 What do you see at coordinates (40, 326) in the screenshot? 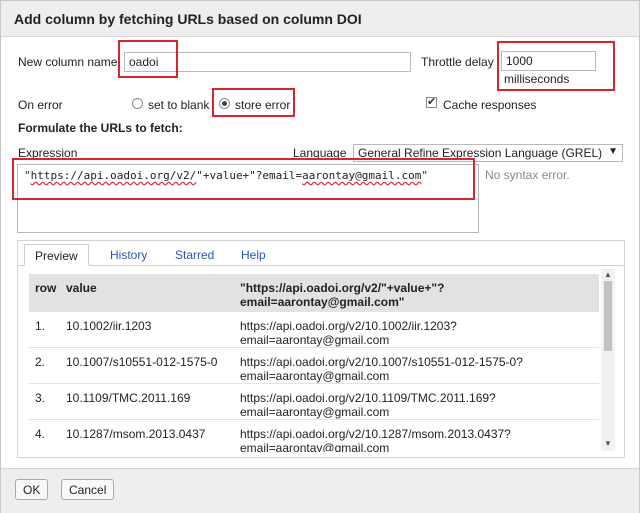
I see `row-number: 1.` at bounding box center [40, 326].